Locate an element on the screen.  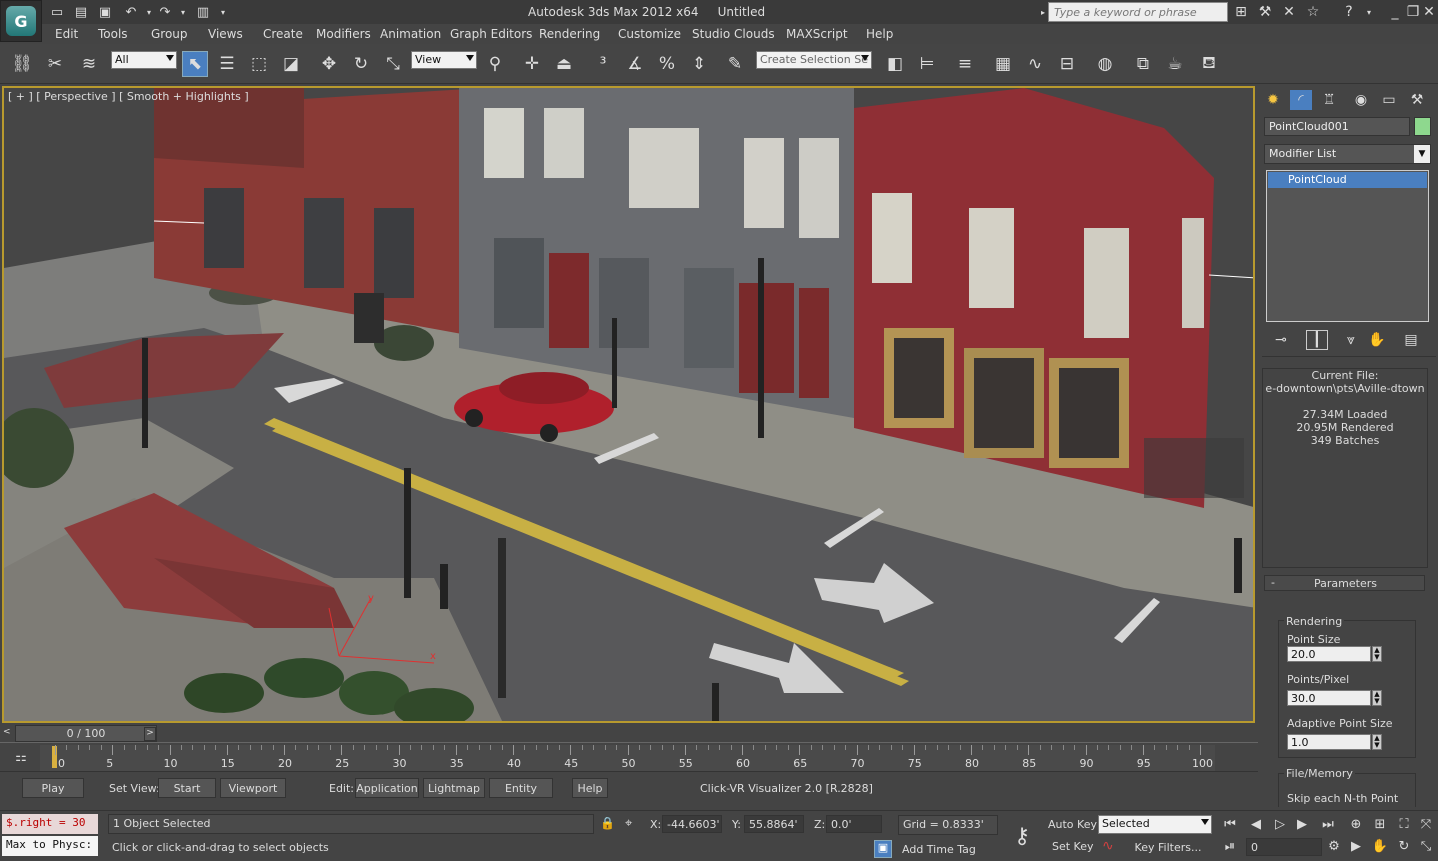
next-frame-icon: ▶ is located at coordinates (1302, 824).